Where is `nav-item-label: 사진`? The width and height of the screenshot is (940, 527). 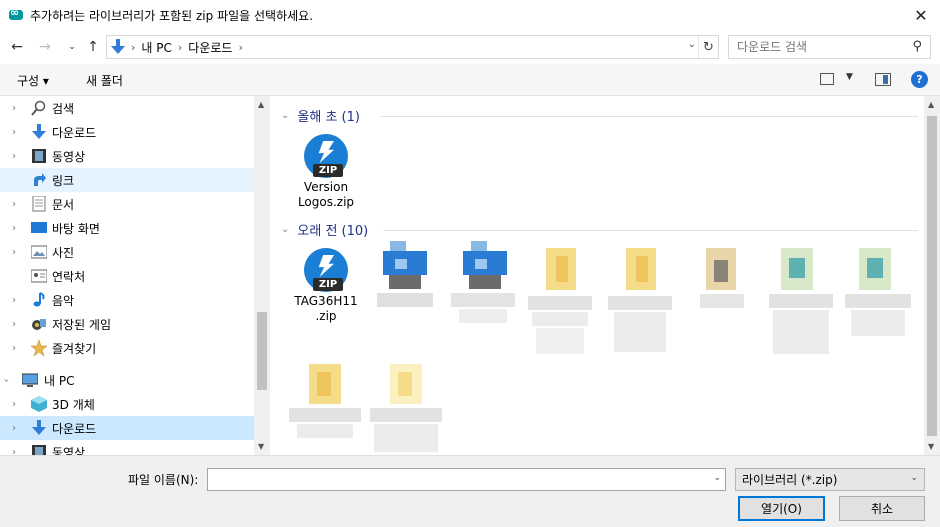
nav-item-label: 사진 is located at coordinates (63, 252).